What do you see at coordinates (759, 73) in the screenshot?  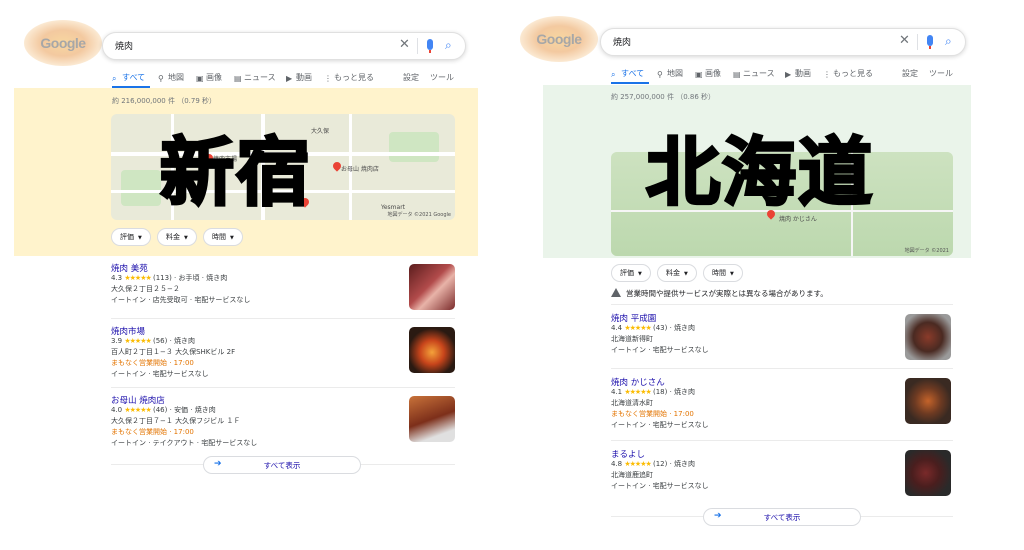 I see `tab-news-label: ニュース` at bounding box center [759, 73].